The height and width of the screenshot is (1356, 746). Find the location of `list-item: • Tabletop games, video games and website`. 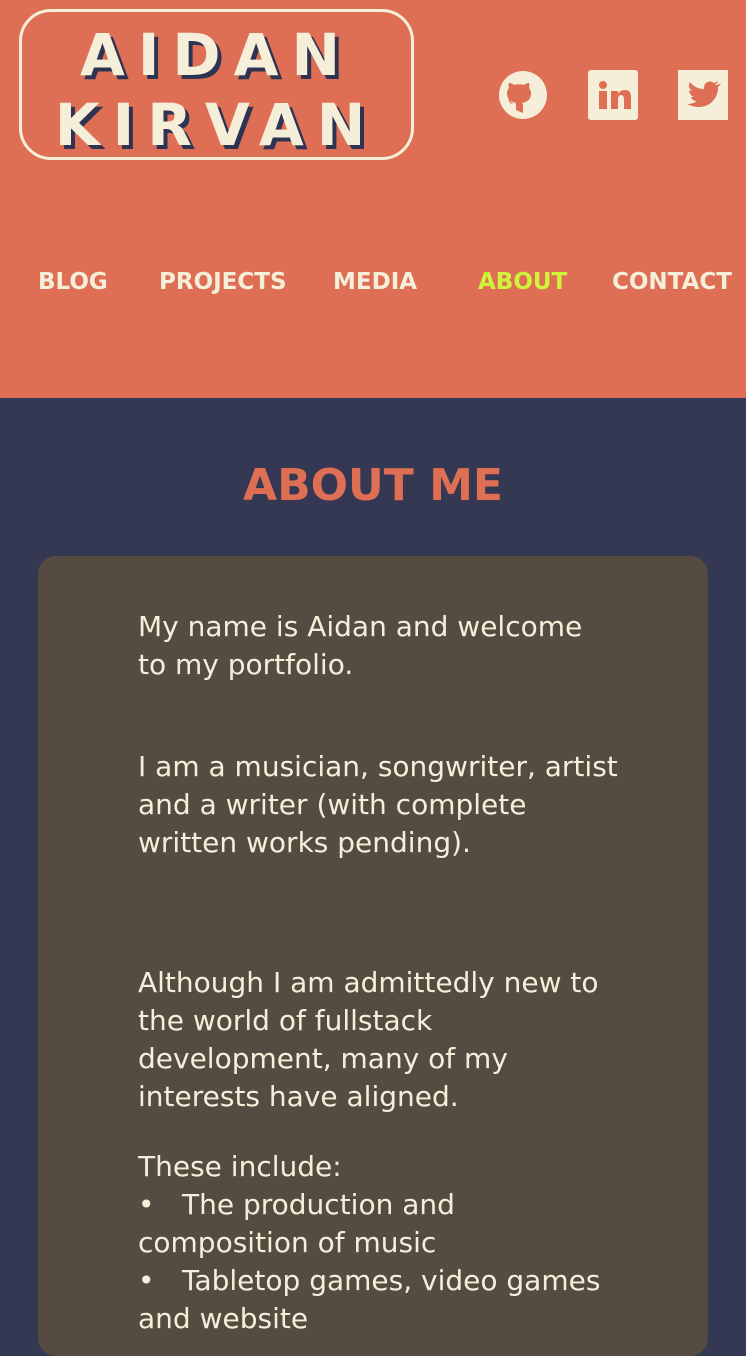

list-item: • Tabletop games, video games and website is located at coordinates (378, 1300).